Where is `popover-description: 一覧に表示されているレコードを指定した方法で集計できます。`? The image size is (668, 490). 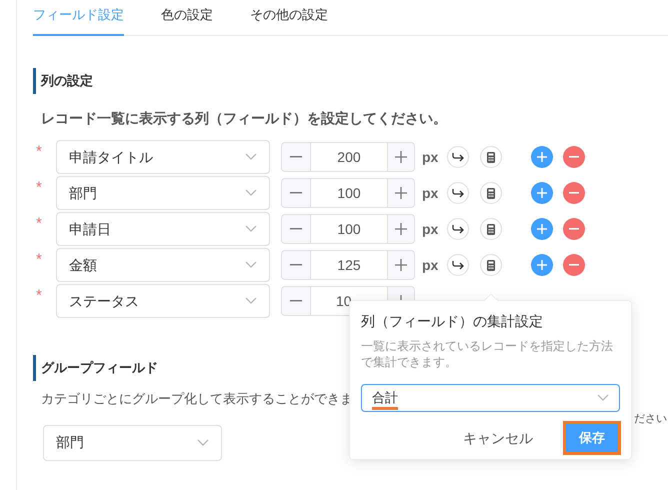
popover-description: 一覧に表示されているレコードを指定した方法で集計できます。 is located at coordinates (487, 354).